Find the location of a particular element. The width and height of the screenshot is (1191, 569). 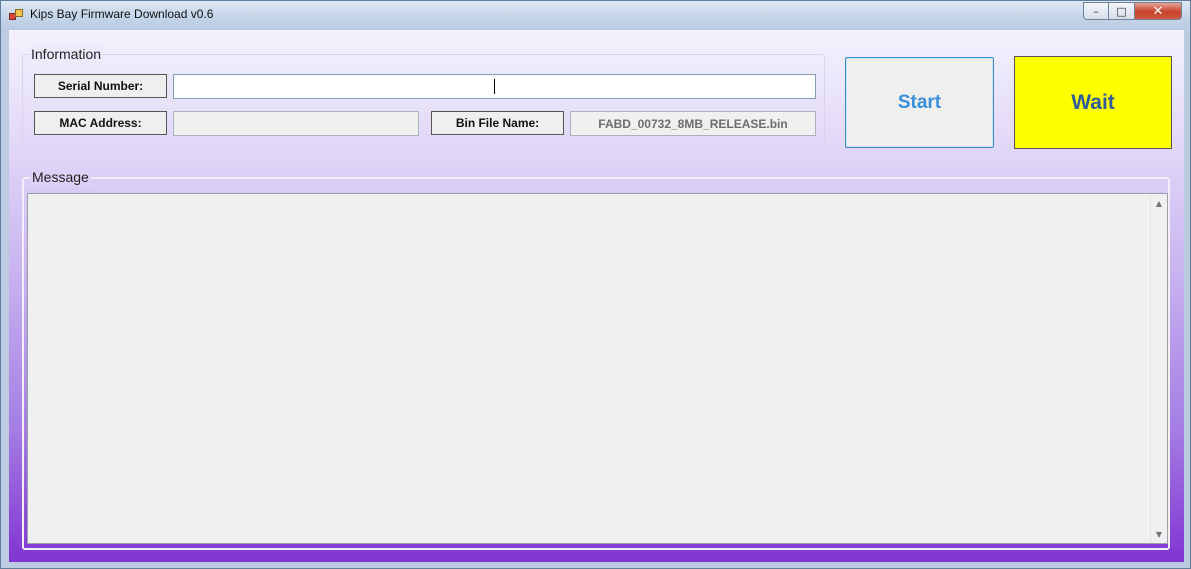

serial-number-label: Serial Number: is located at coordinates (100, 86).